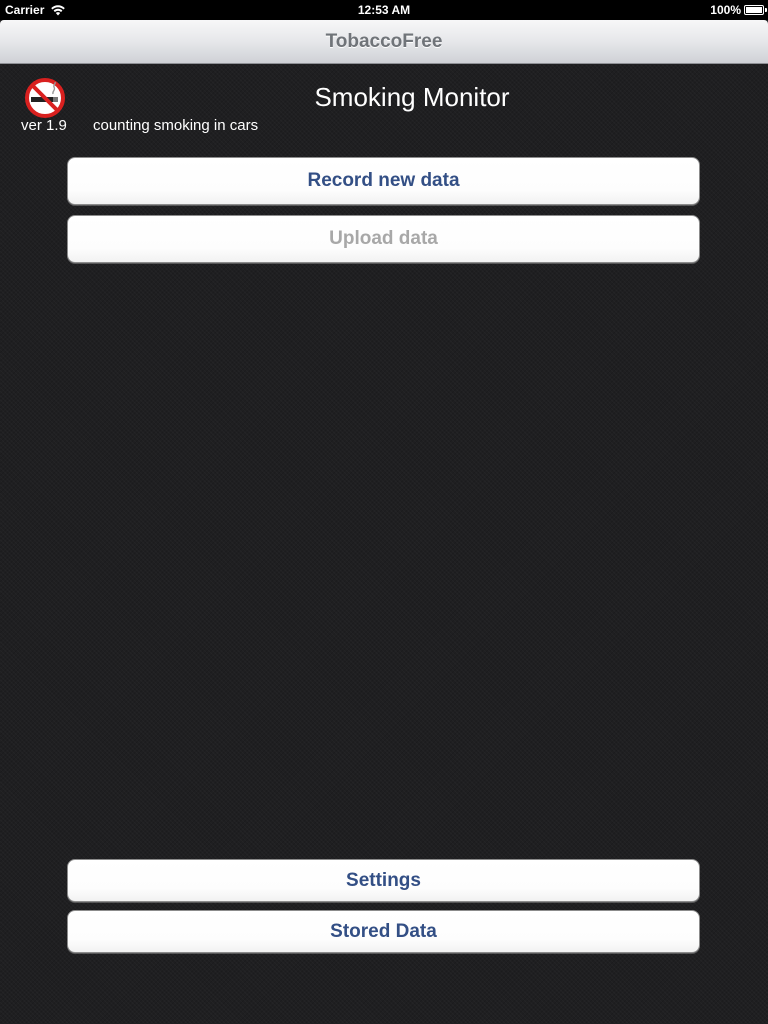 The image size is (768, 1024). I want to click on version-label: ver 1.9, so click(44, 125).